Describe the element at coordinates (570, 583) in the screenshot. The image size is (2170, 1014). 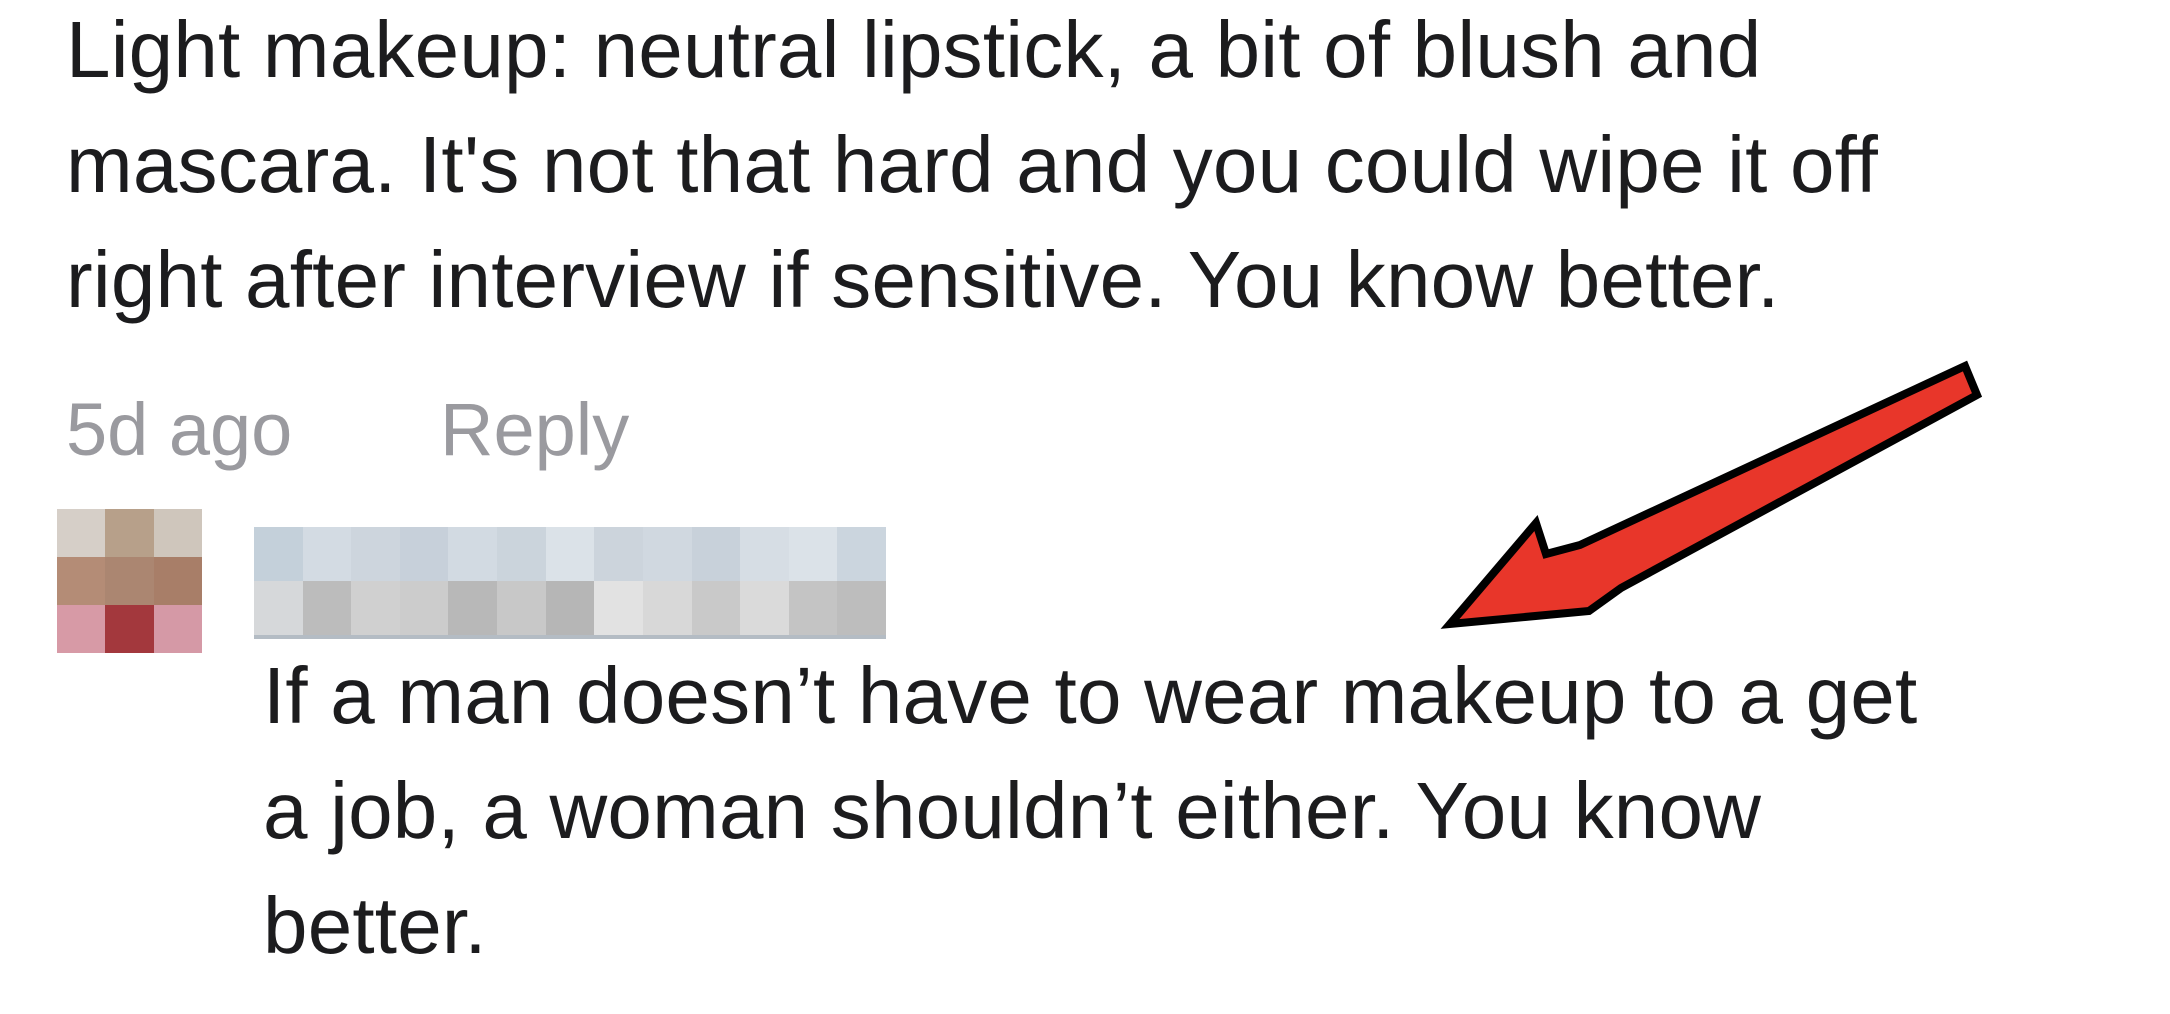
I see `blurred-username` at that location.